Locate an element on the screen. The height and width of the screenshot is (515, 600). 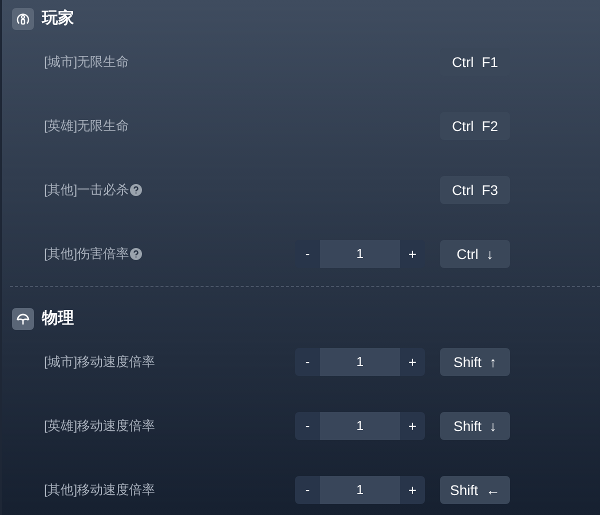
person-icon is located at coordinates (23, 19).